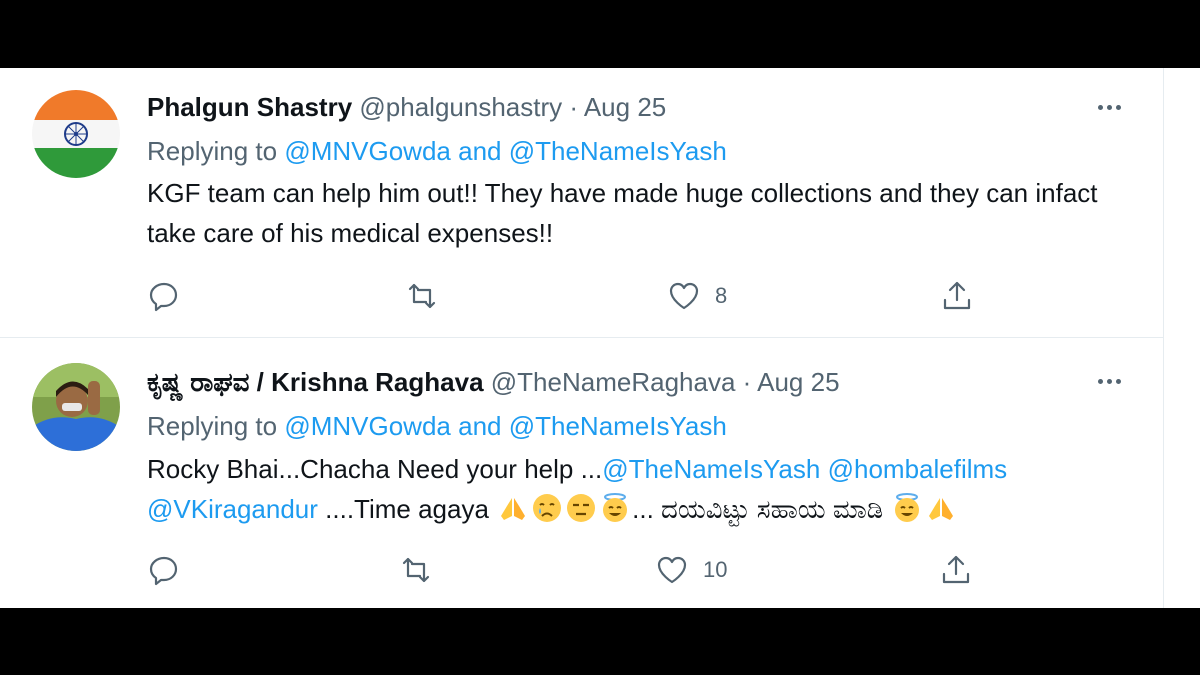  Describe the element at coordinates (600, 34) in the screenshot. I see `letterbox-top` at that location.